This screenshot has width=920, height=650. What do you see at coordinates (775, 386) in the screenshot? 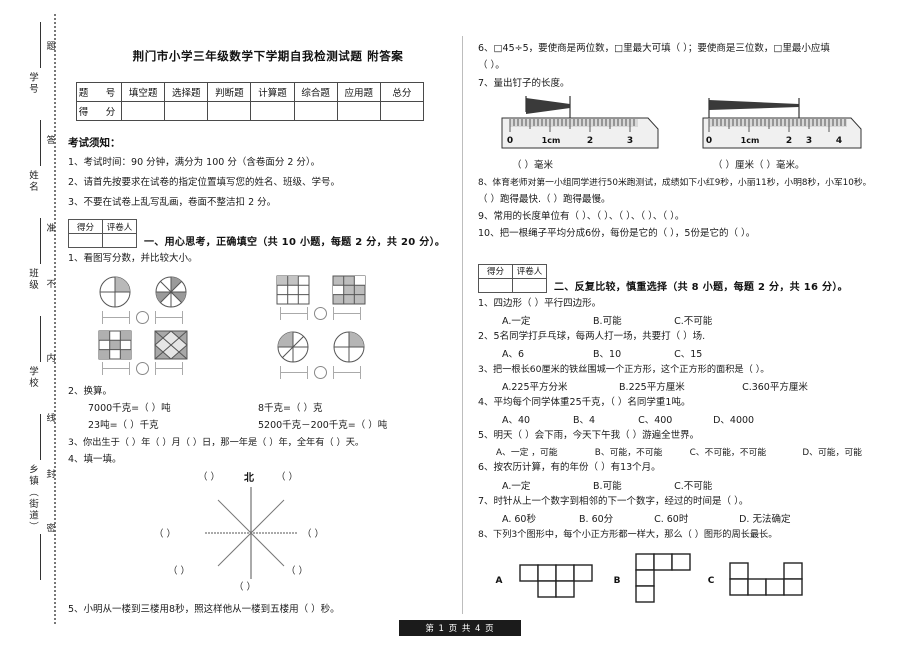
I see `option-c: C.360平方厘米` at bounding box center [775, 386].